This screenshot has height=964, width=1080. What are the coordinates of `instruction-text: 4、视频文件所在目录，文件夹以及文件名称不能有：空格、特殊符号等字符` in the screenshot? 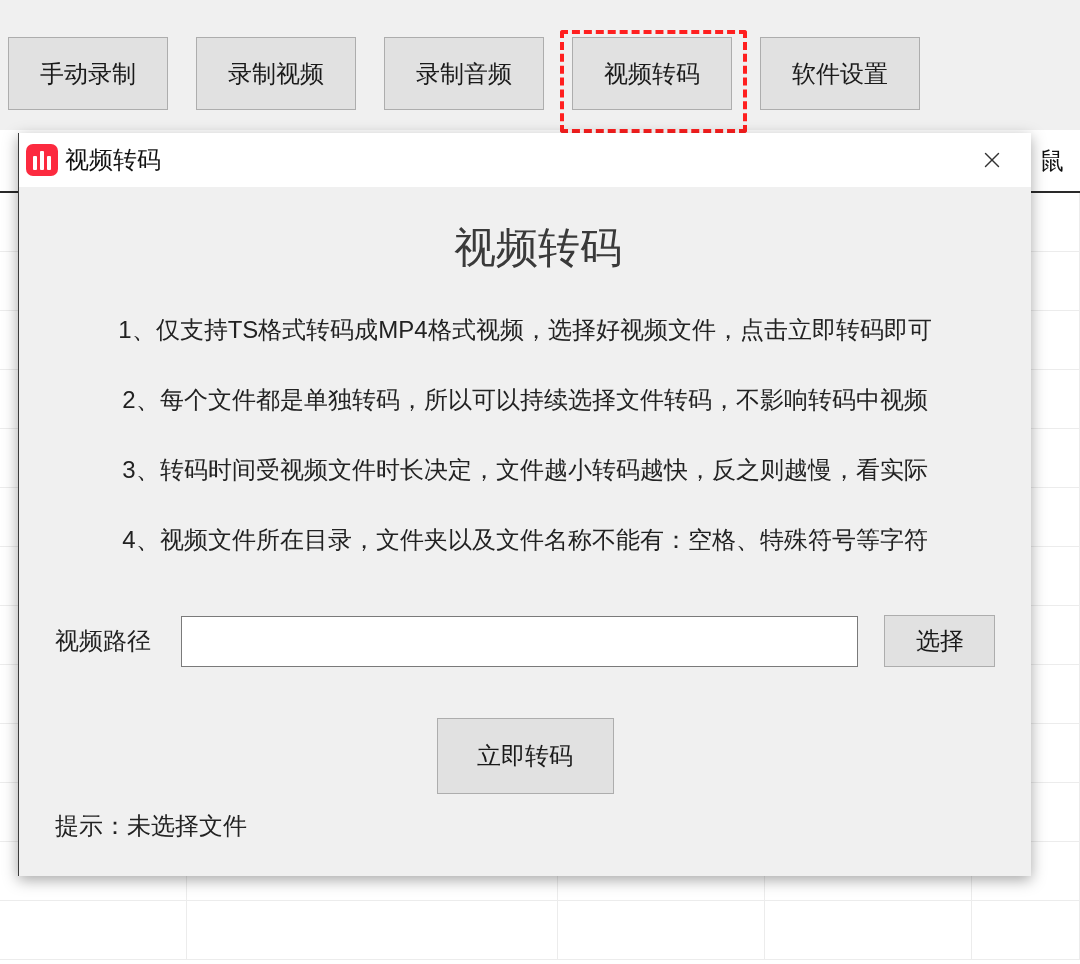 It's located at (525, 540).